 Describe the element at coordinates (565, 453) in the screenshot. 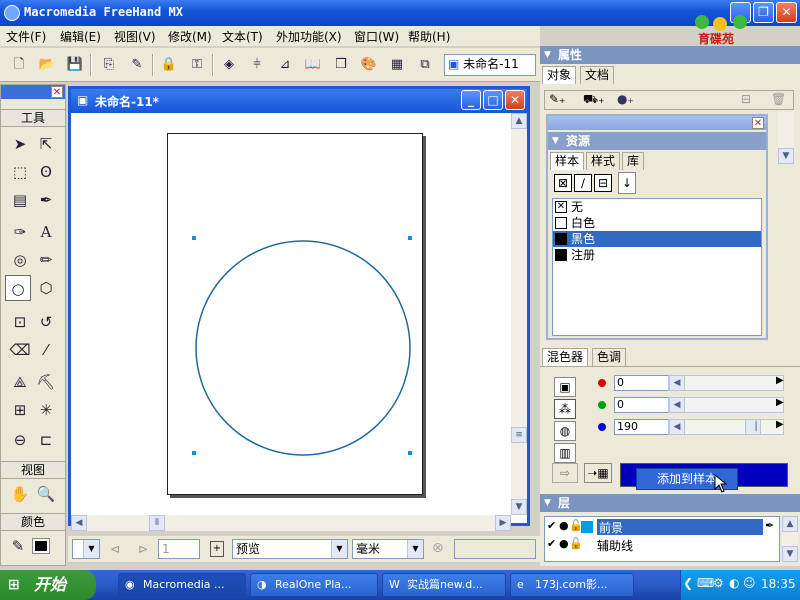

I see `system-color-icon: ▥` at that location.